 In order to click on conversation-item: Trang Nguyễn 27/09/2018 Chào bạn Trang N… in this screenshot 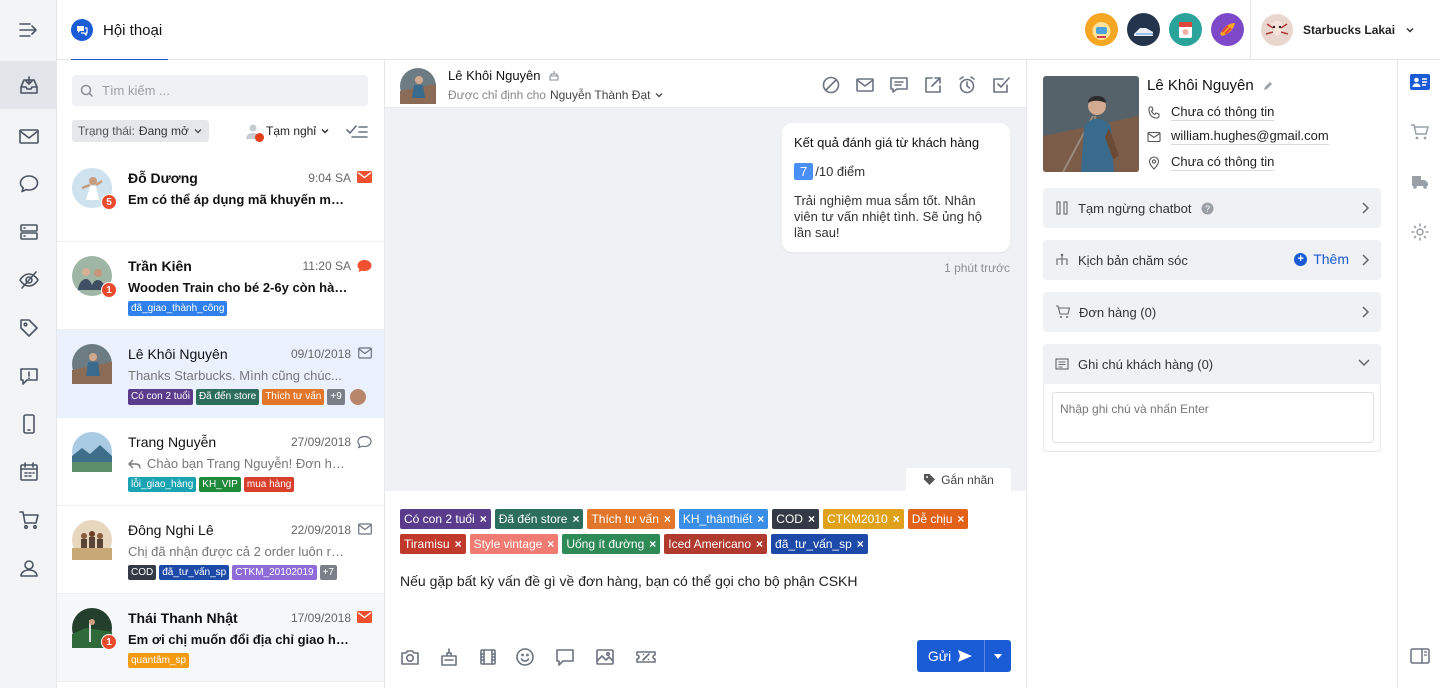, I will do `click(220, 462)`.